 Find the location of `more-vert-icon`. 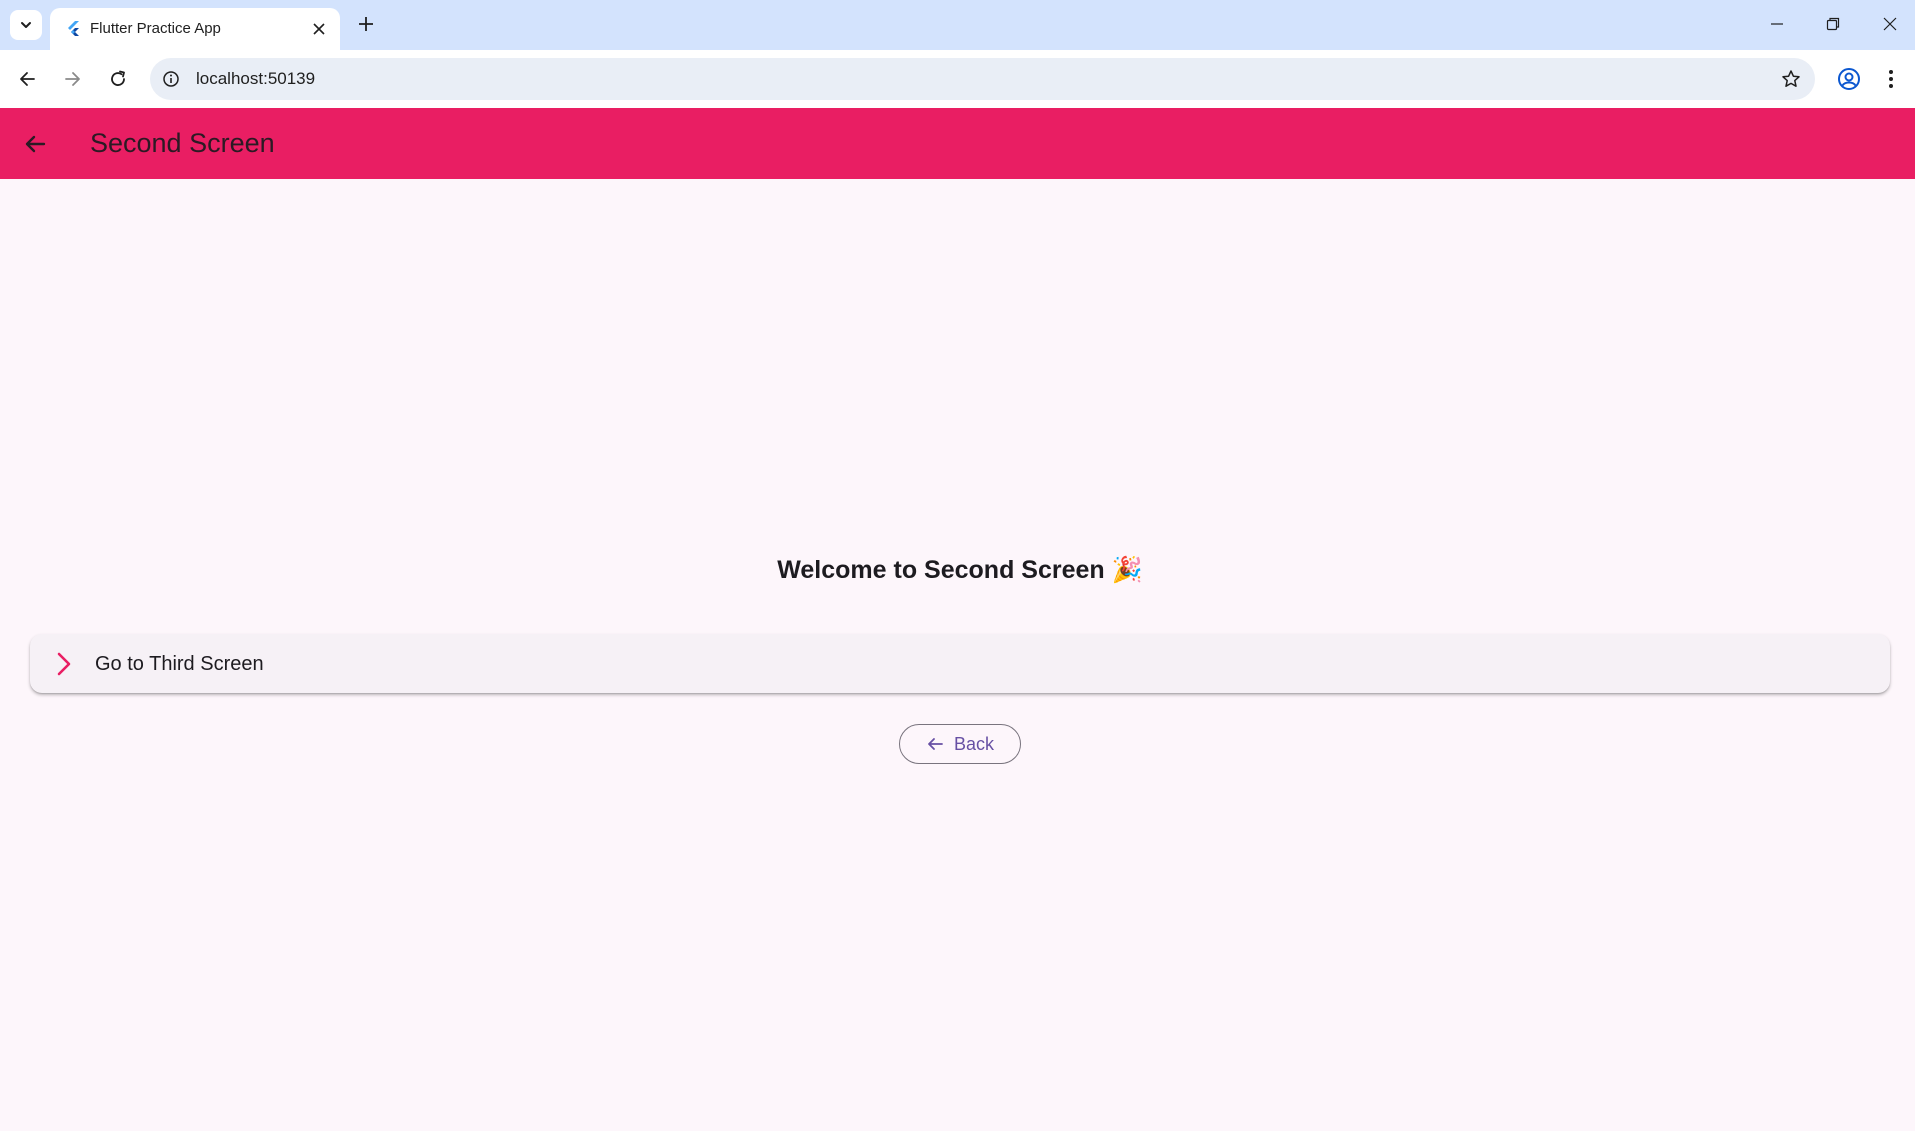

more-vert-icon is located at coordinates (1891, 79).